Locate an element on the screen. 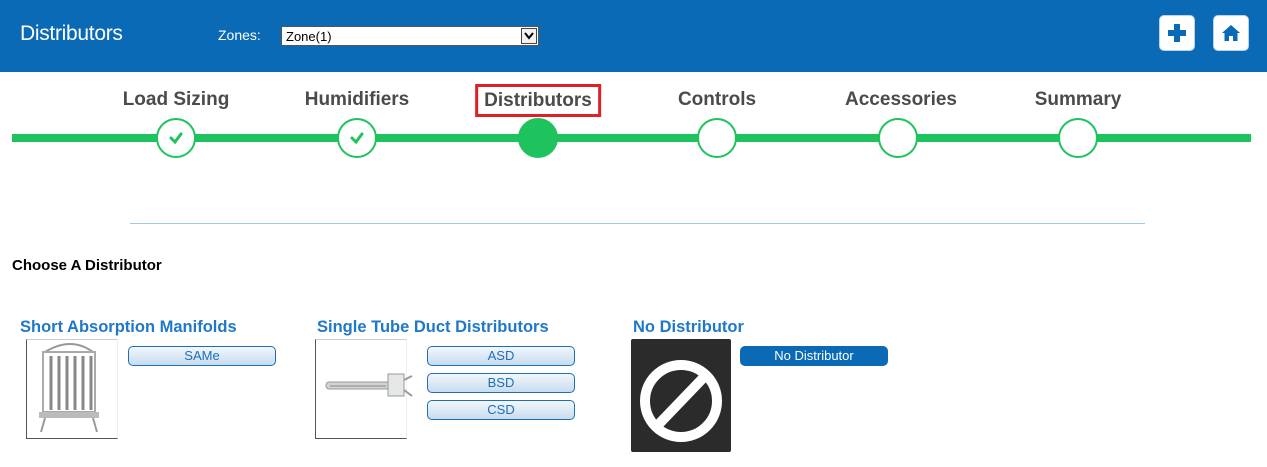 Image resolution: width=1267 pixels, height=467 pixels. step-marker-humidifiers is located at coordinates (357, 138).